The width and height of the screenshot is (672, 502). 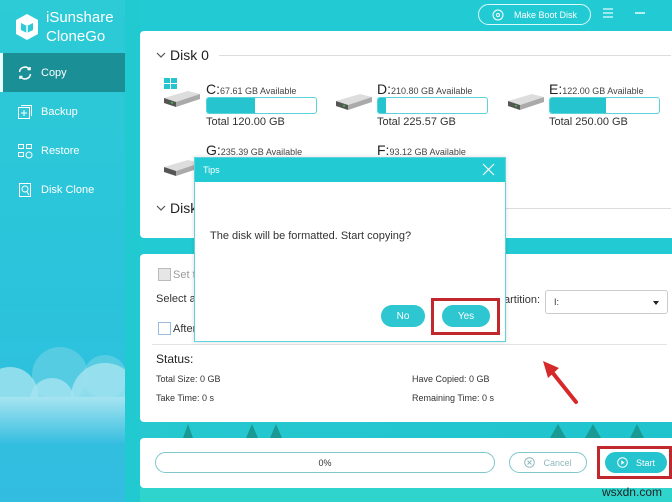 What do you see at coordinates (175, 359) in the screenshot?
I see `status-title: Status:` at bounding box center [175, 359].